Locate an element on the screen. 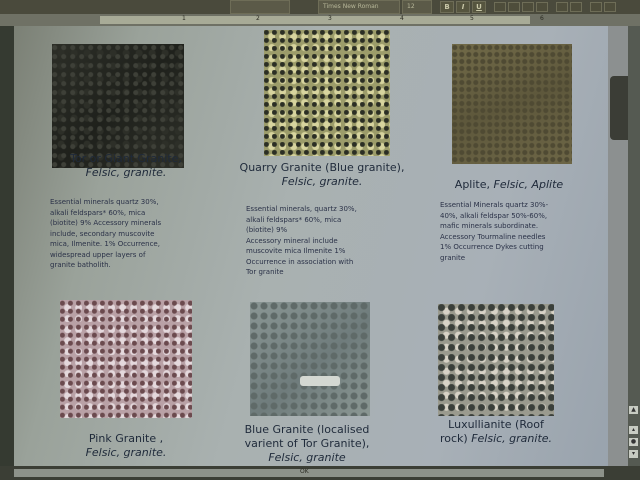 The width and height of the screenshot is (640, 480). description-line: mica, Ilmenite. 1% Occurrence, is located at coordinates (105, 244).